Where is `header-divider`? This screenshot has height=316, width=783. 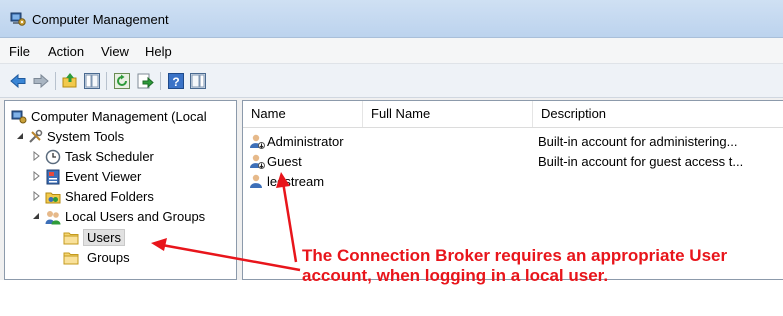 header-divider is located at coordinates (513, 127).